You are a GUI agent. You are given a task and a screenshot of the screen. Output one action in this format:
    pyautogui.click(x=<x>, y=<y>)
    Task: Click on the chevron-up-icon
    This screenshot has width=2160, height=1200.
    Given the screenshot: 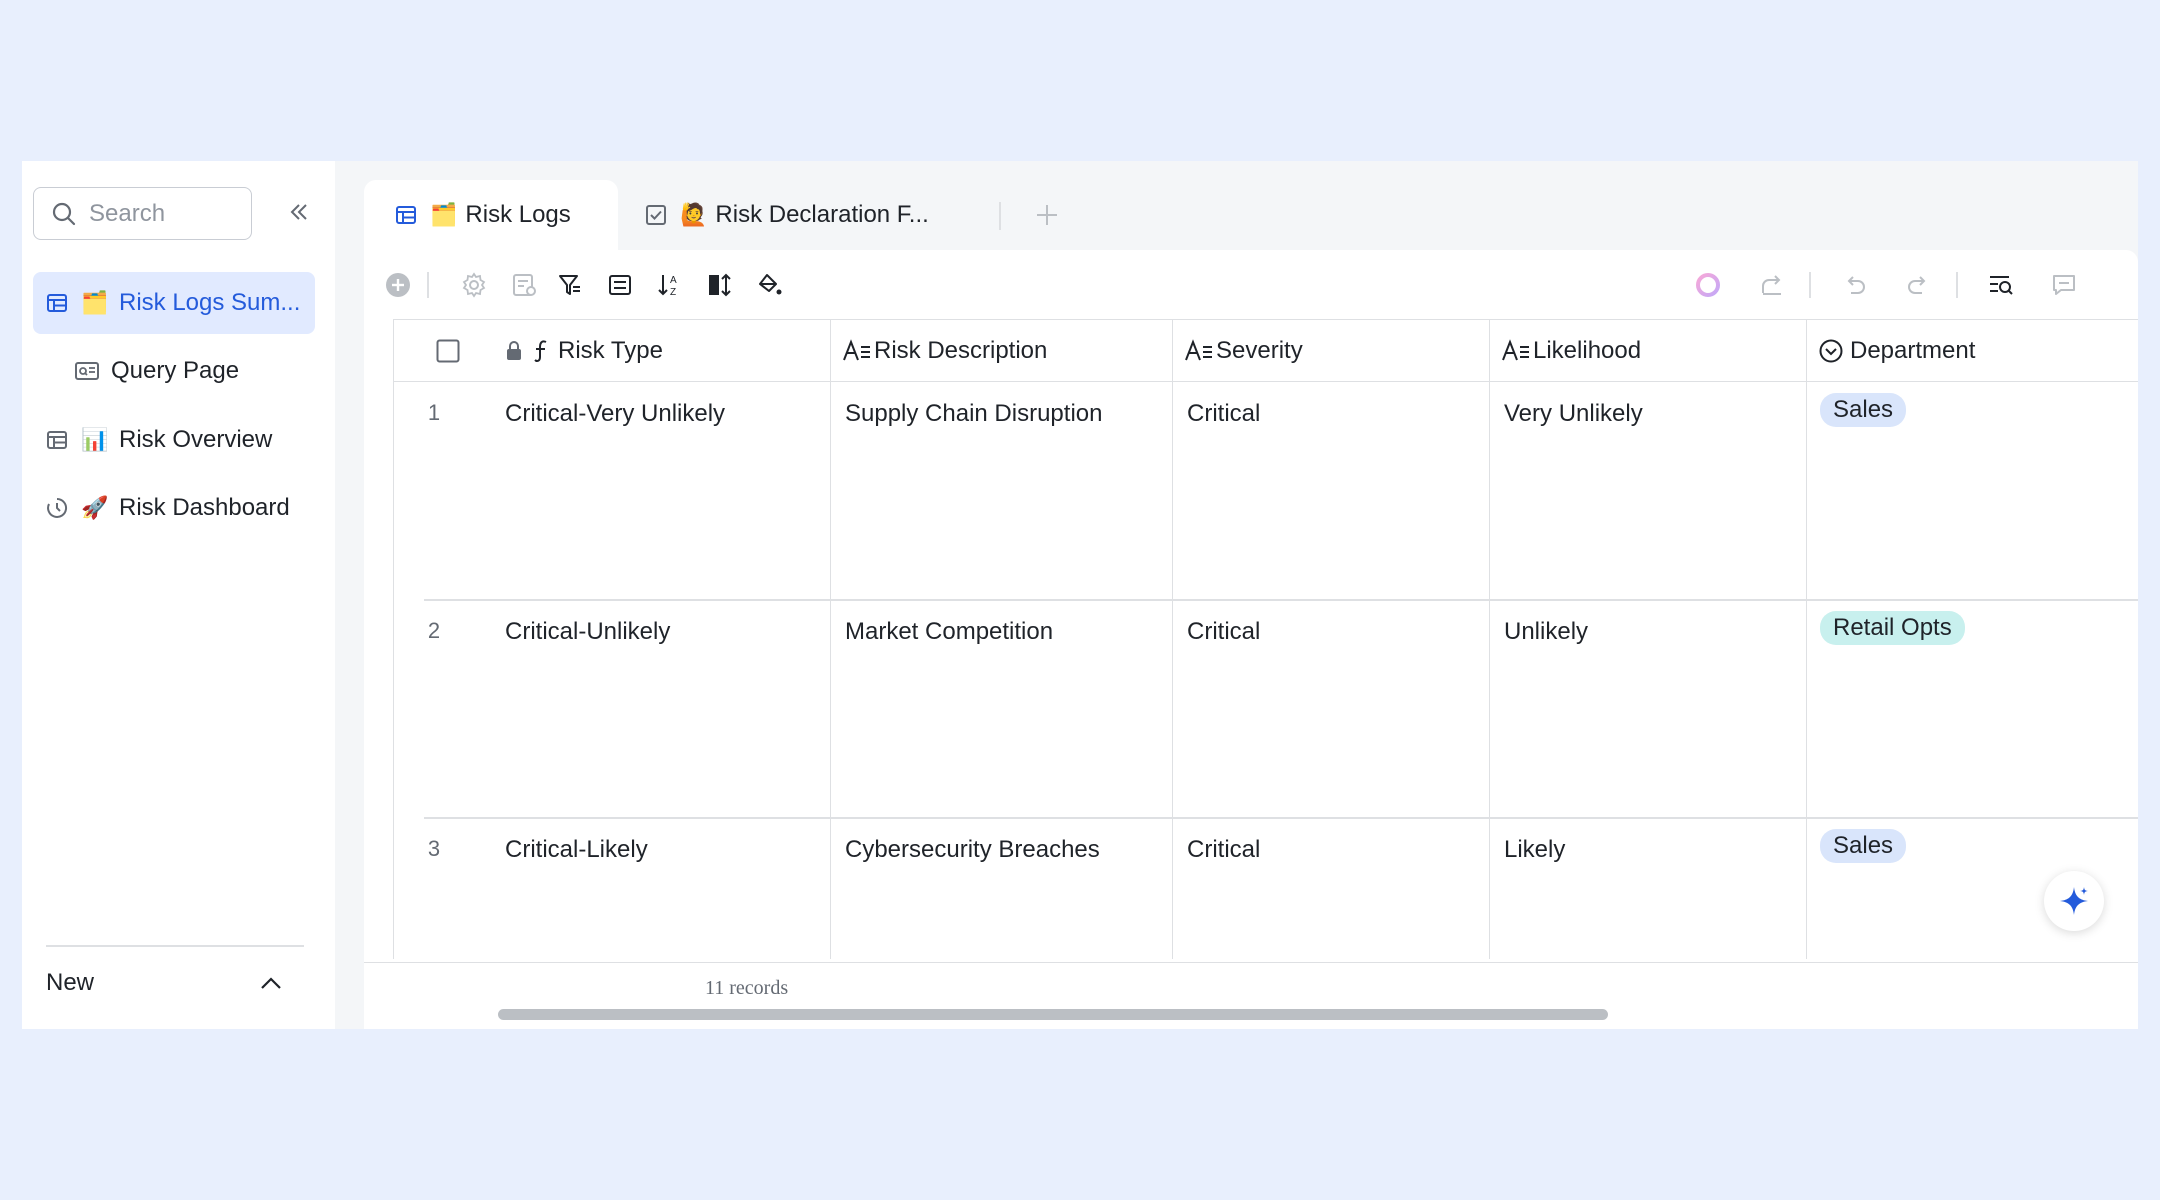 What is the action you would take?
    pyautogui.click(x=271, y=984)
    